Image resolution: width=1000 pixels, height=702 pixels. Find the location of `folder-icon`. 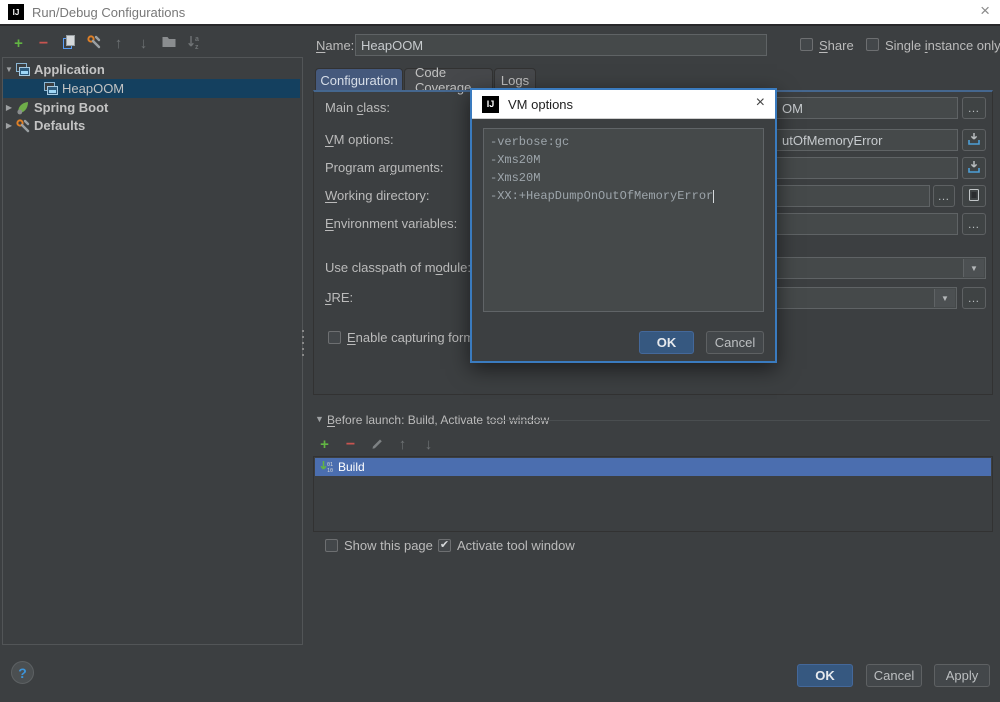

folder-icon is located at coordinates (169, 44).